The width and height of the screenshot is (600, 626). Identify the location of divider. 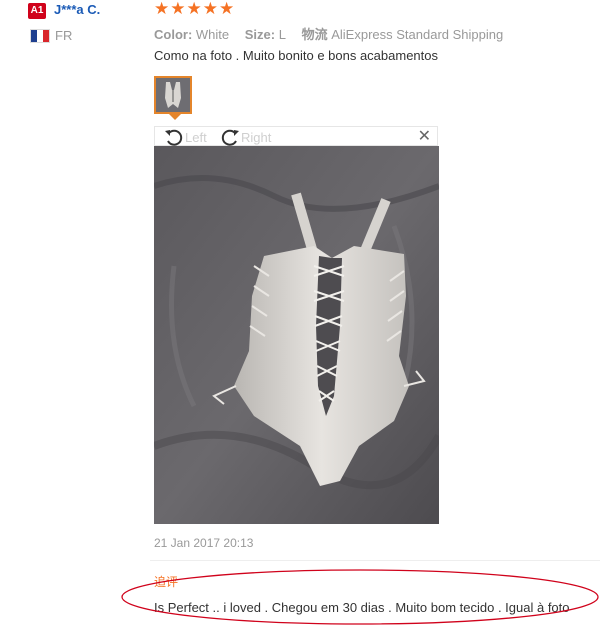
(375, 560).